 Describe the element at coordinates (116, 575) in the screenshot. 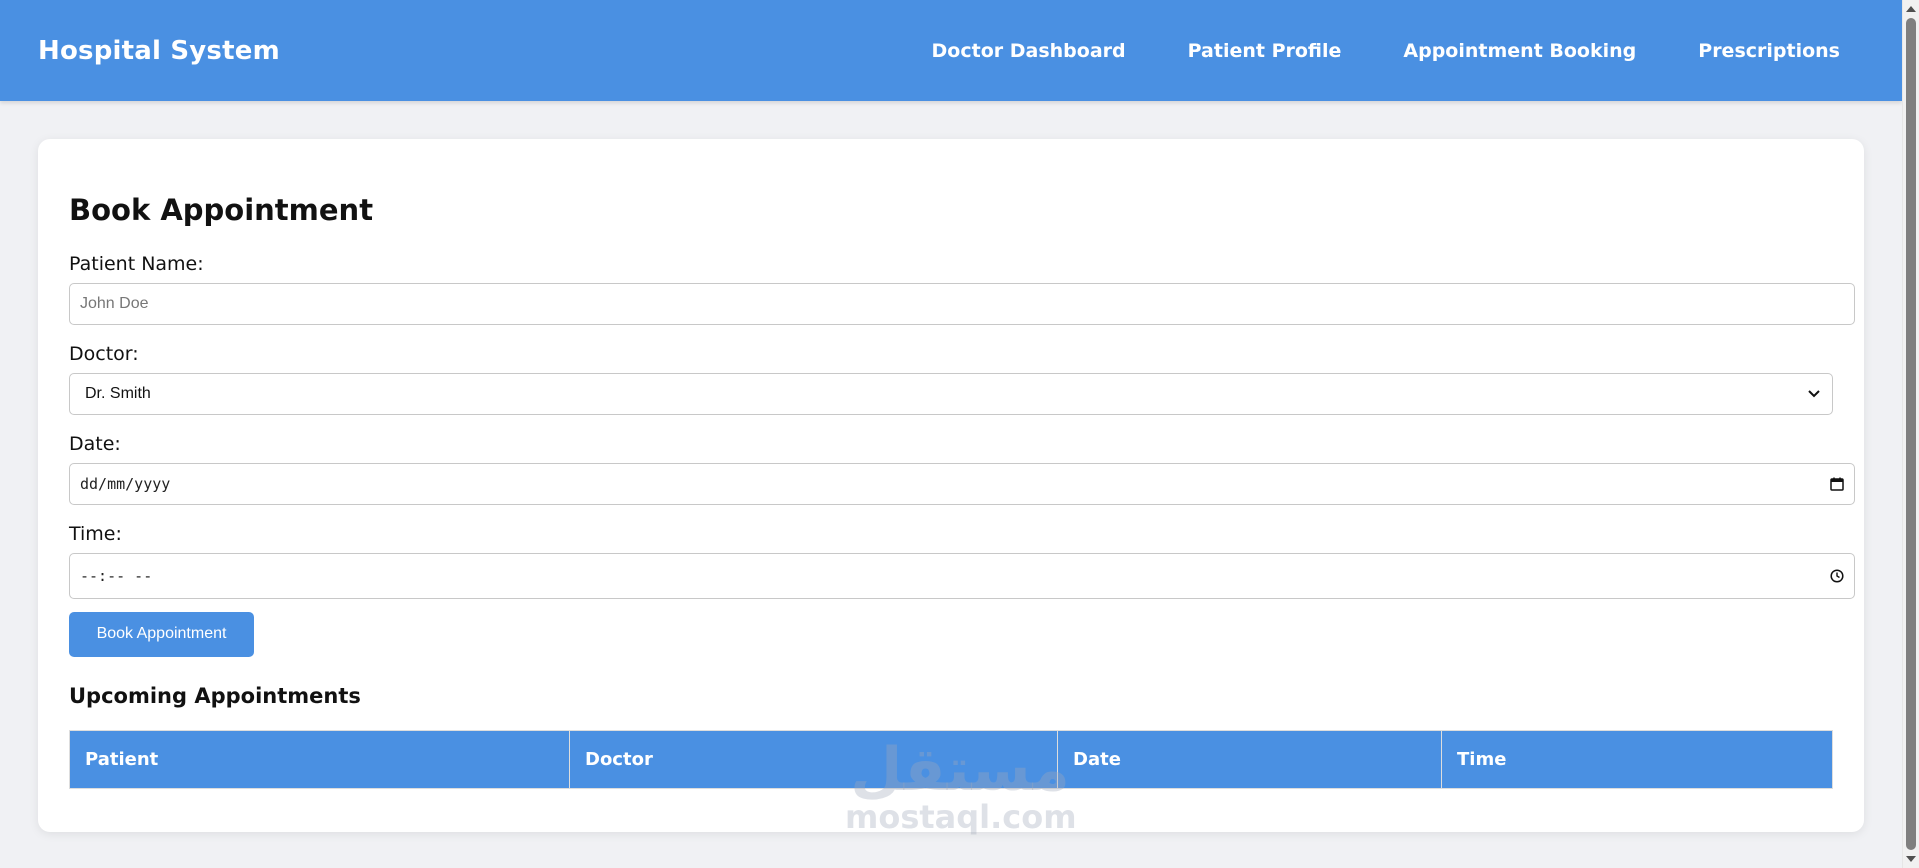

I see `time-value: --:-- --` at that location.